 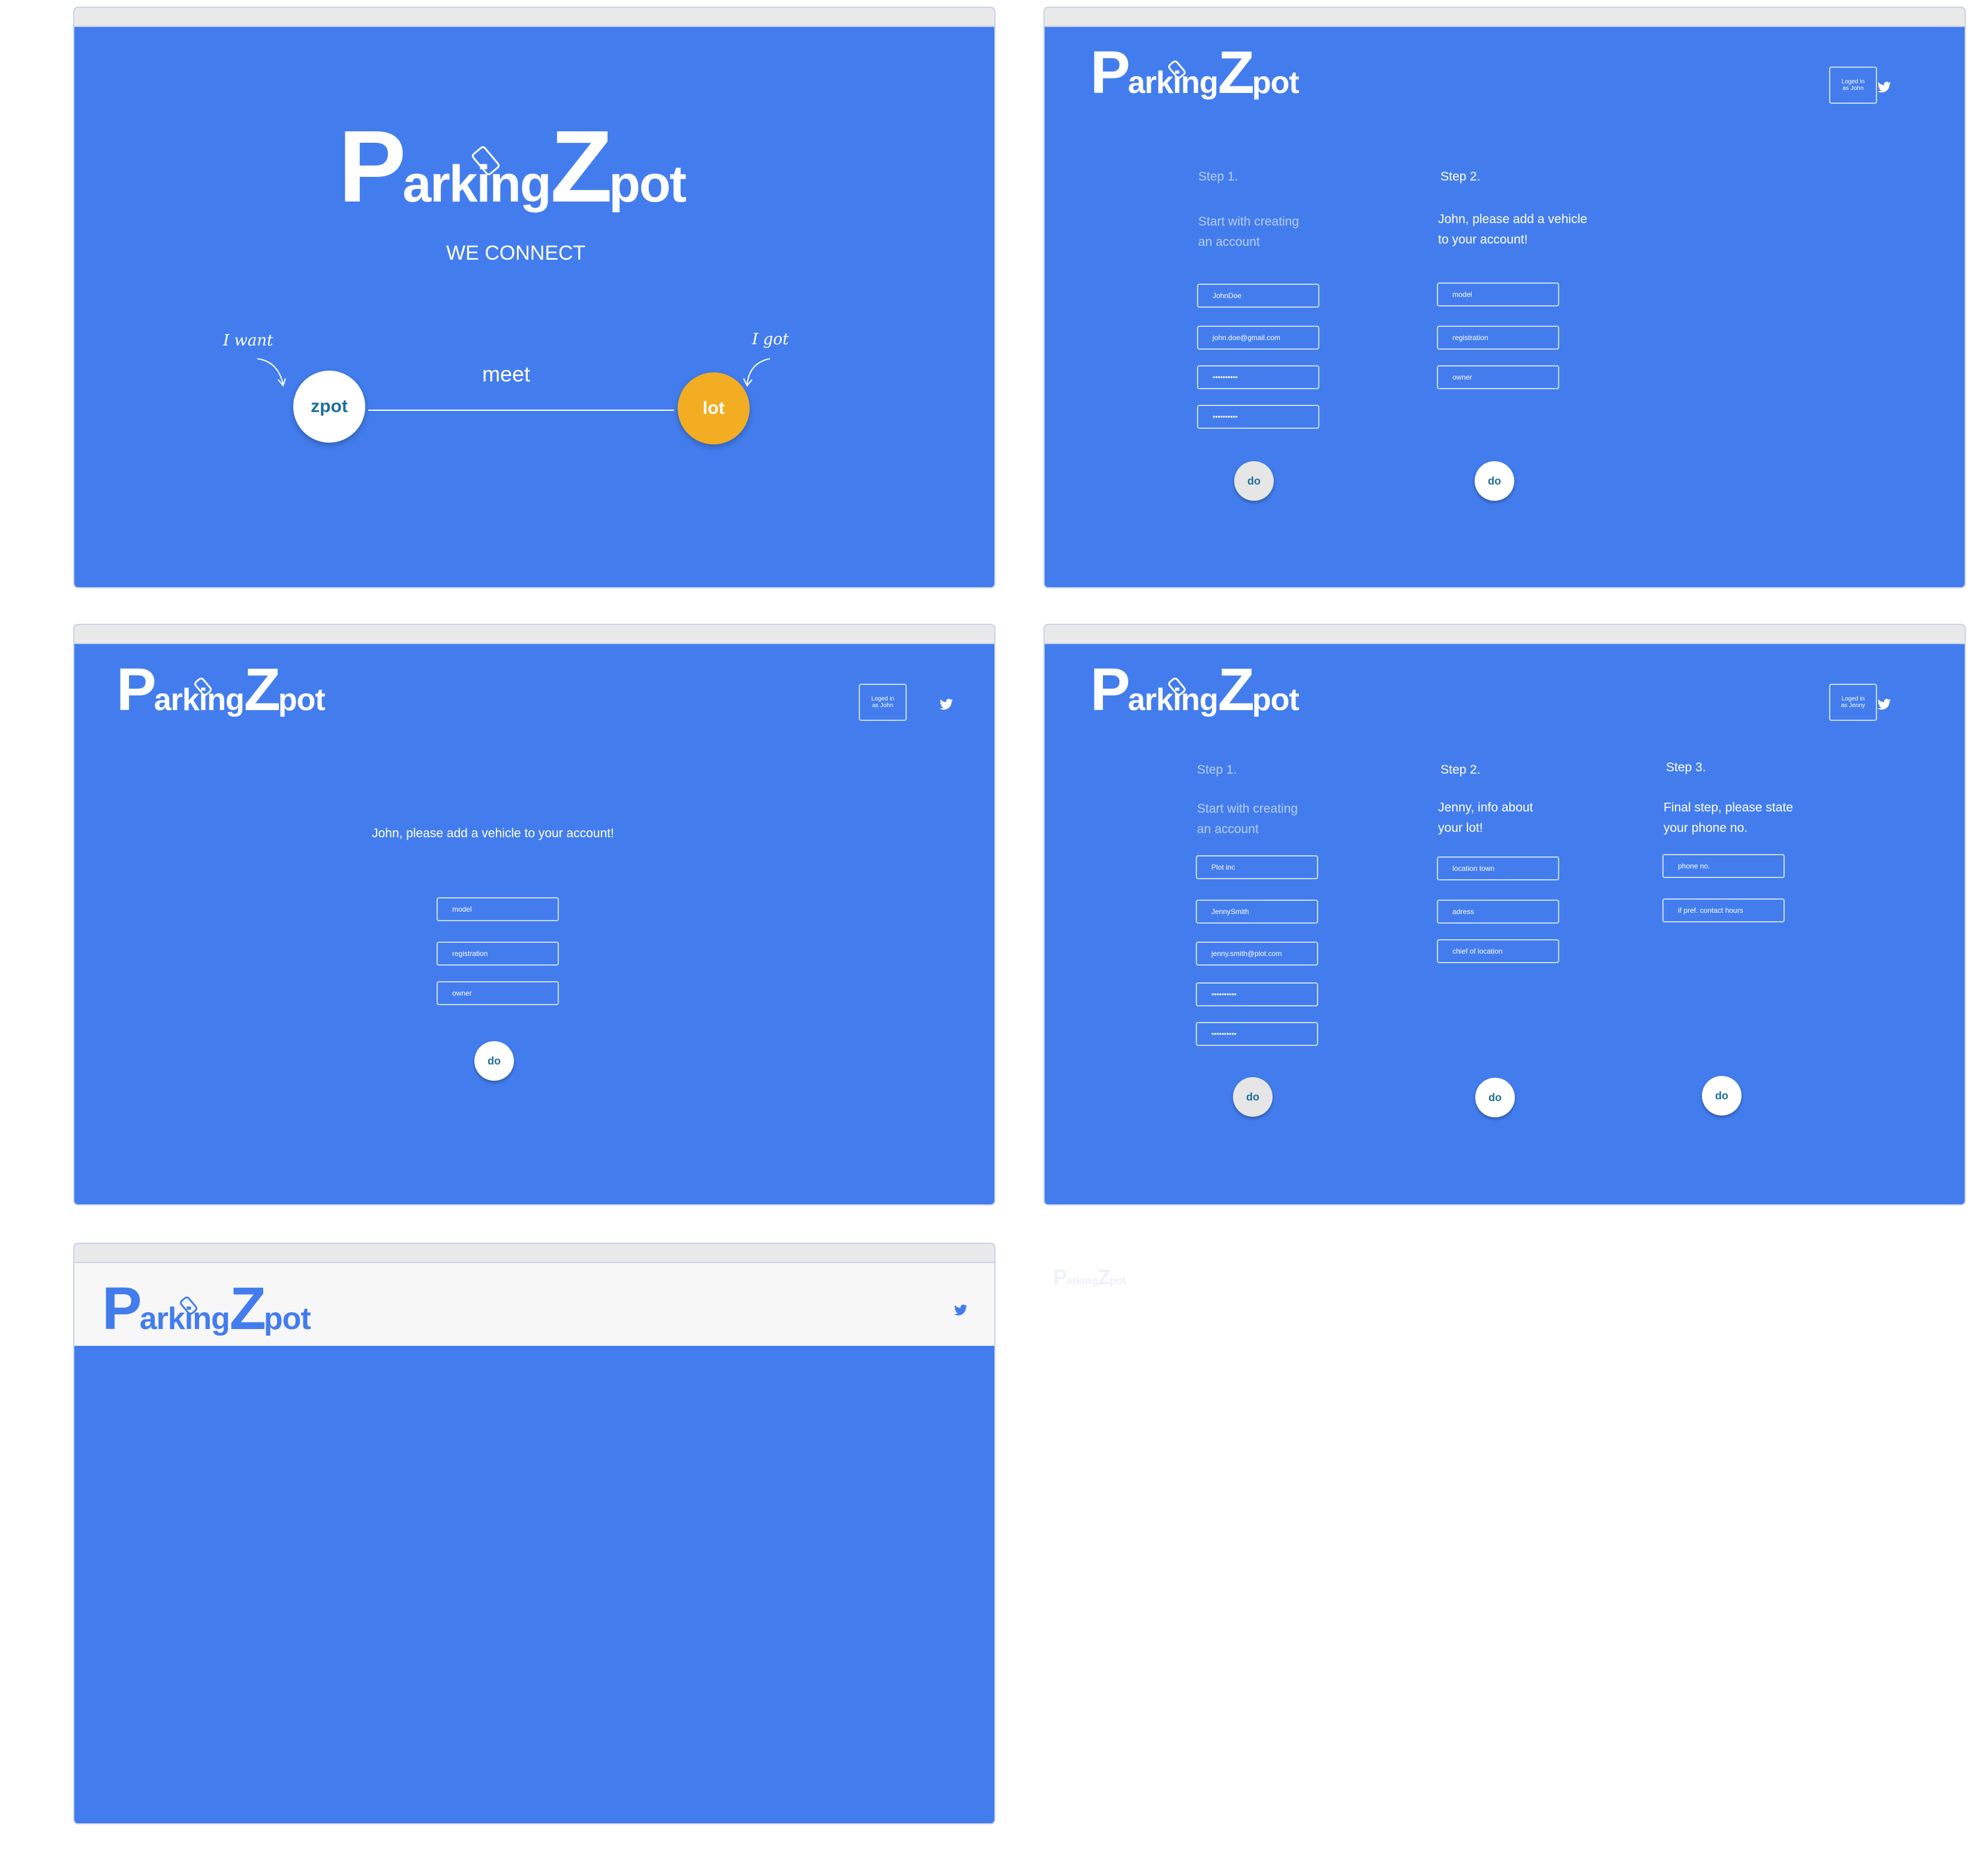 I want to click on step2-text-line2: to your account!, so click(x=1483, y=239).